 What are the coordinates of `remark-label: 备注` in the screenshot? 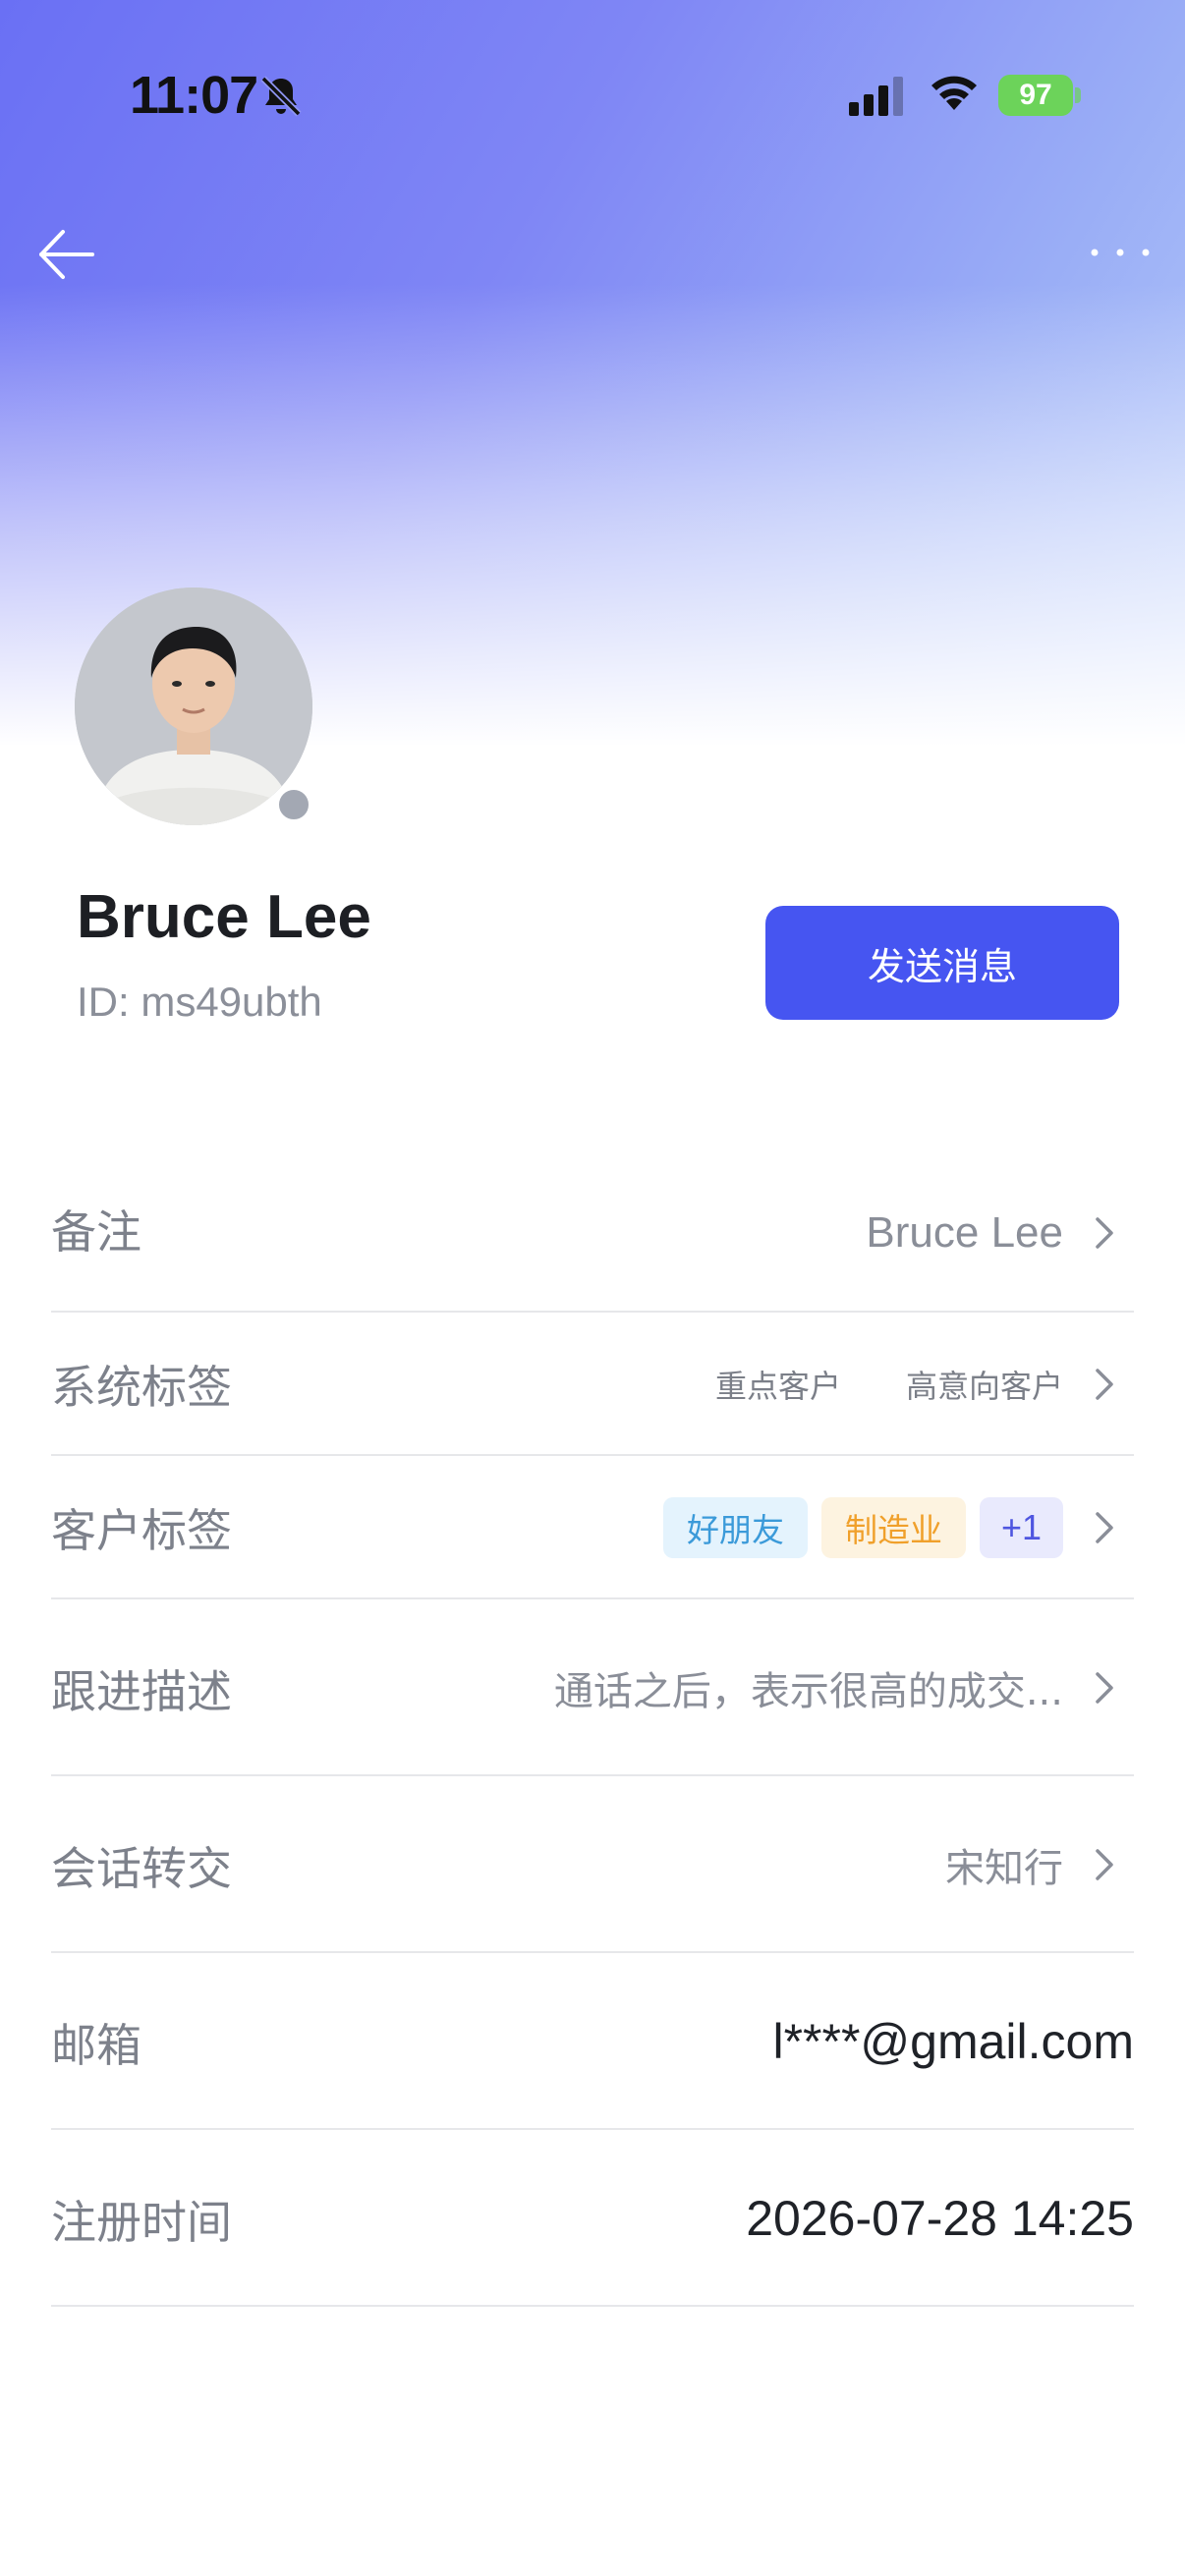 It's located at (96, 1232).